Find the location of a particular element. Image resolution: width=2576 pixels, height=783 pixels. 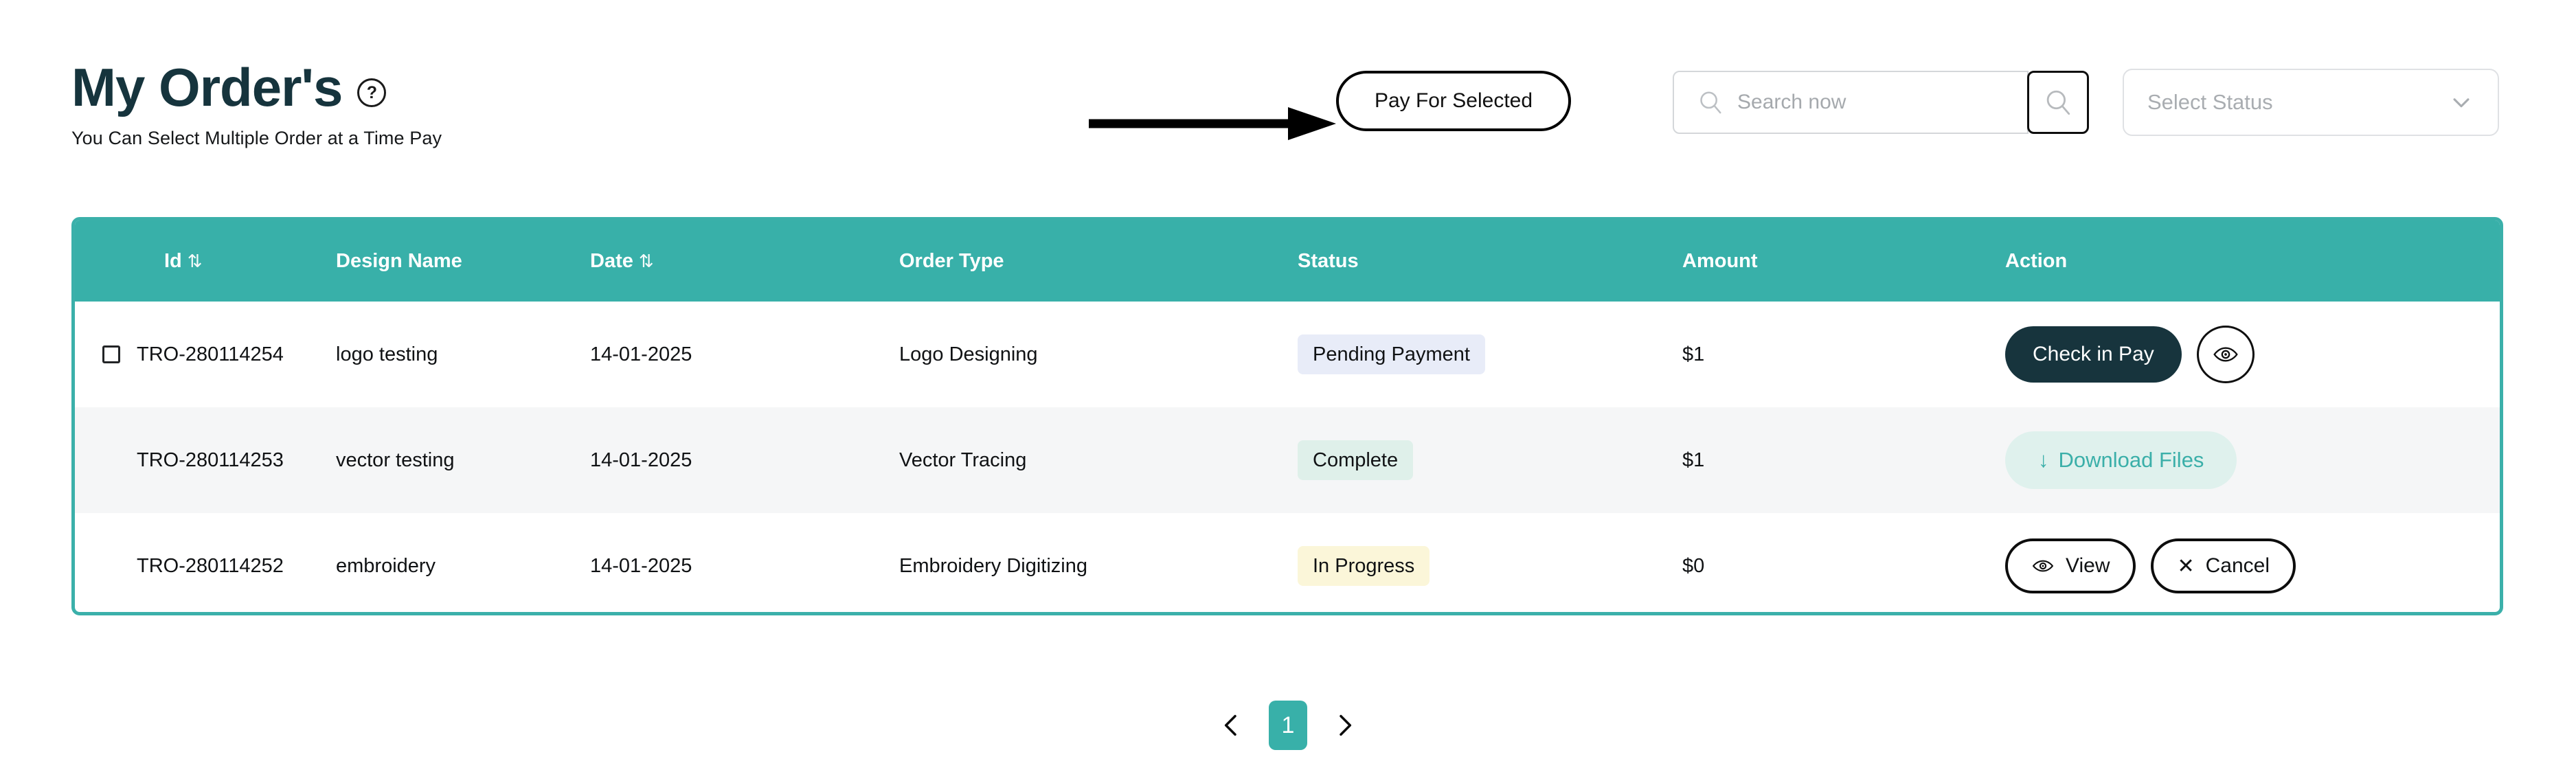

cell-id: TRO-280114252 is located at coordinates (205, 562).